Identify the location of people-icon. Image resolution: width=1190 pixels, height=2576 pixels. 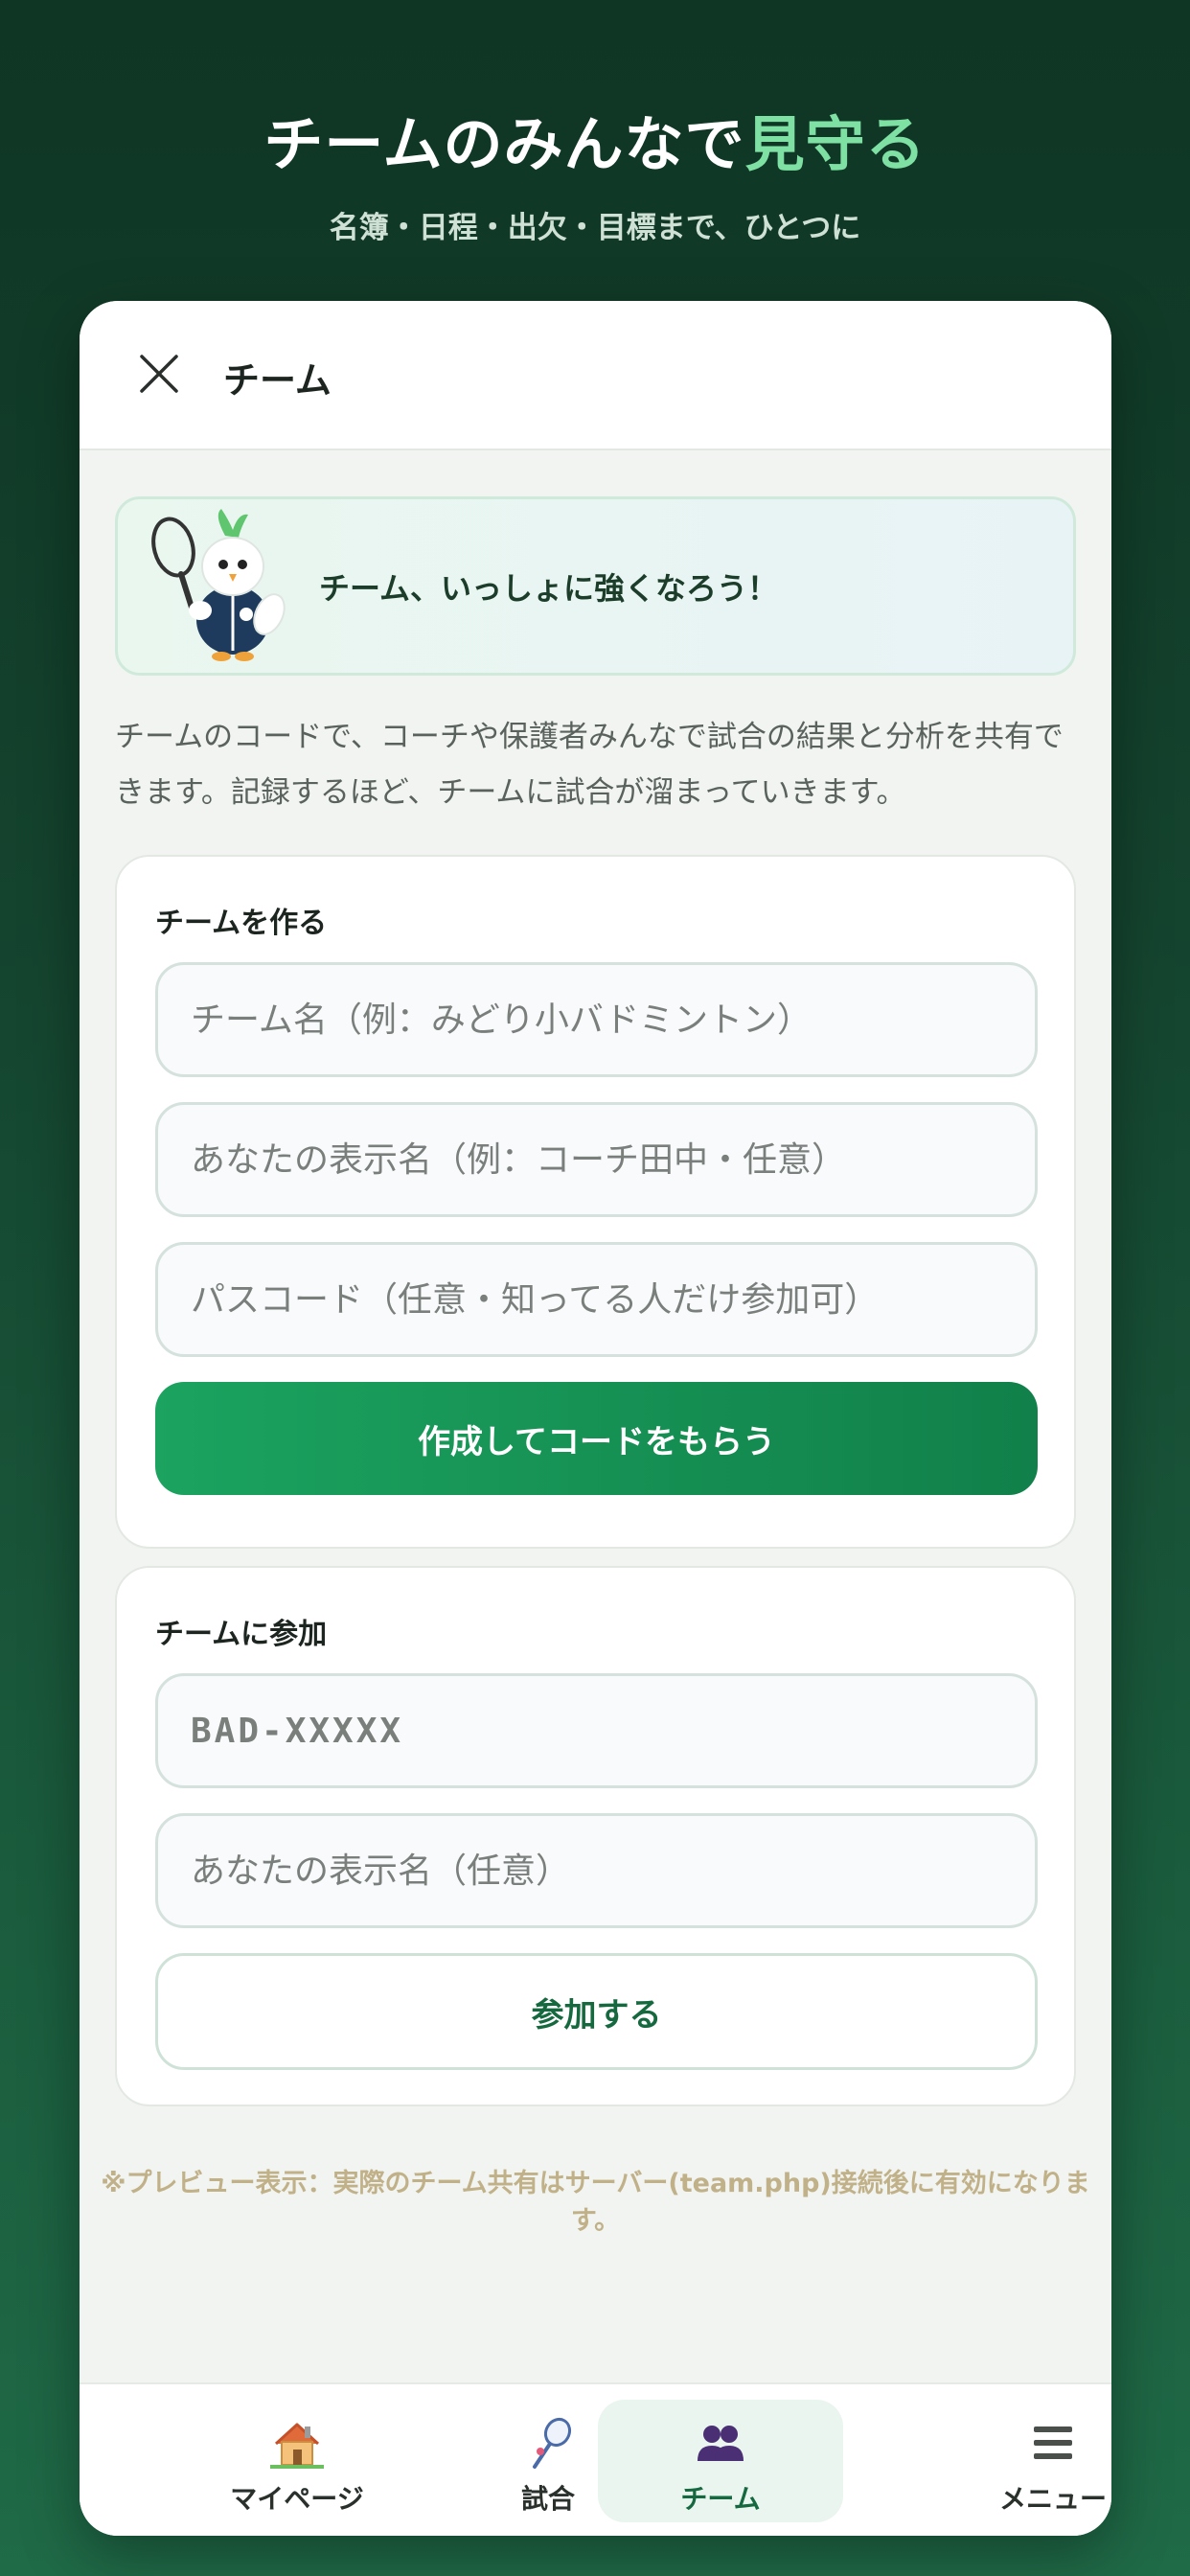
(720, 2444).